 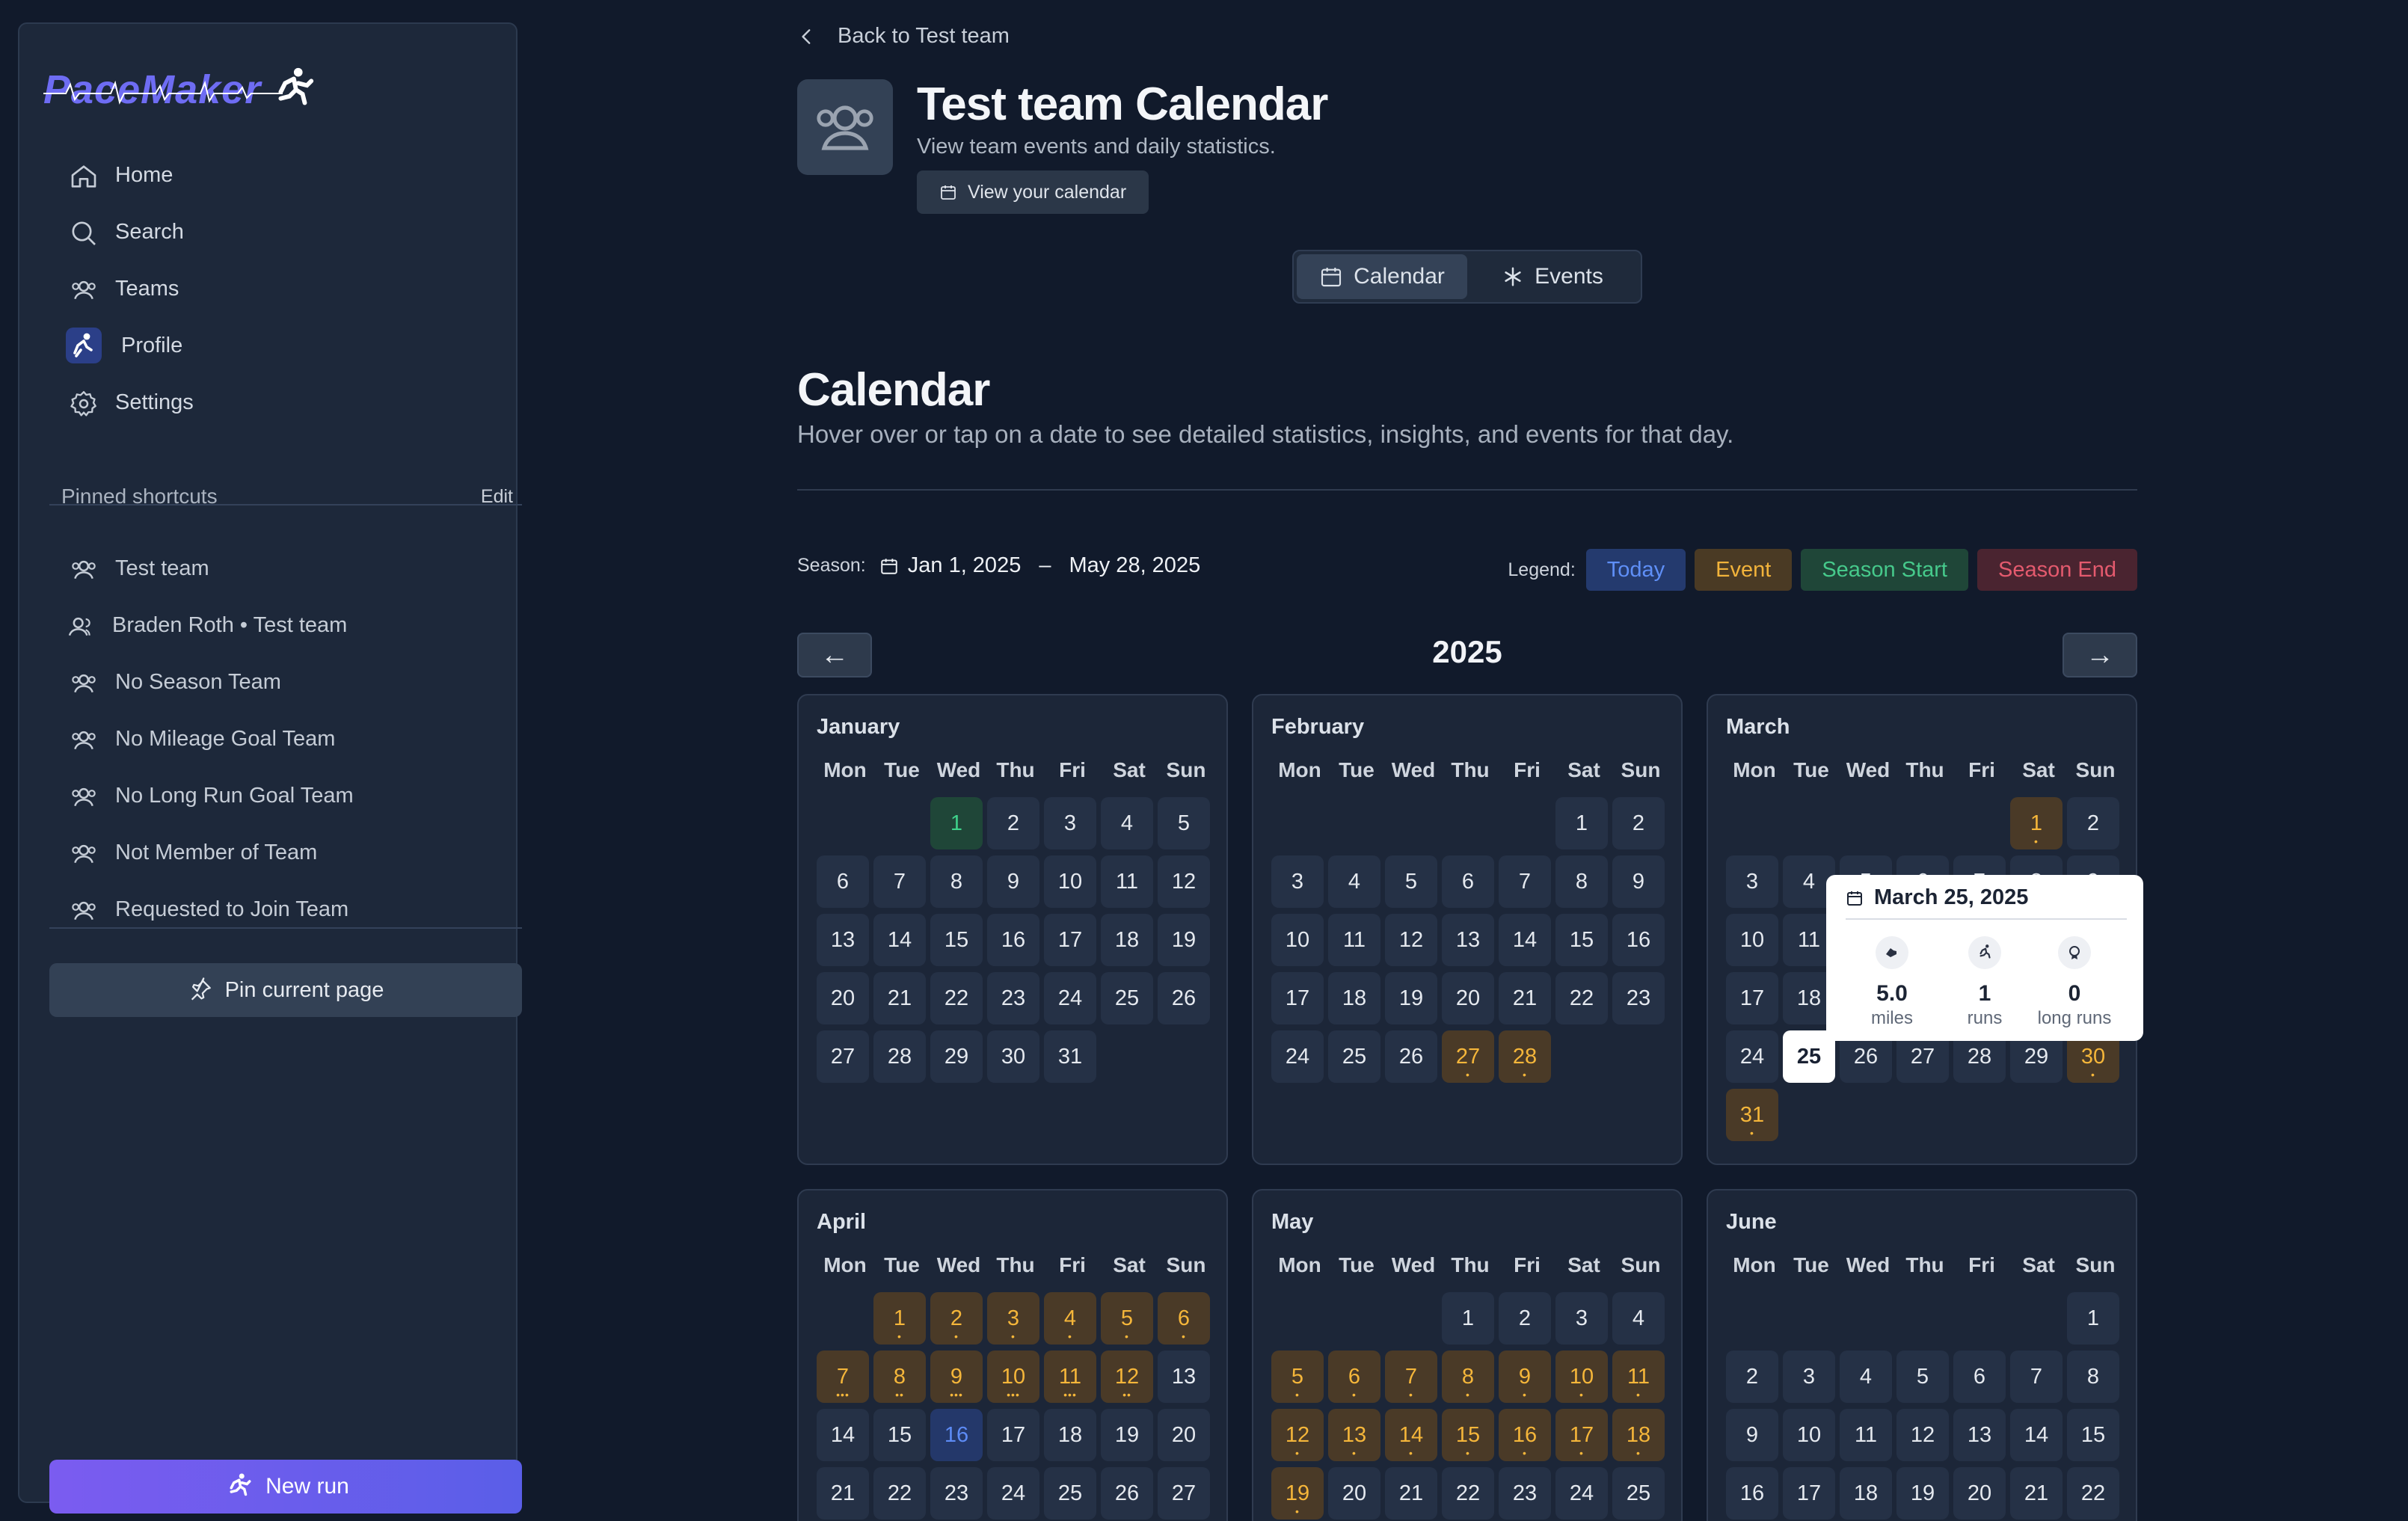 What do you see at coordinates (269, 738) in the screenshot?
I see `pinned-item: No Mileage Goal Team` at bounding box center [269, 738].